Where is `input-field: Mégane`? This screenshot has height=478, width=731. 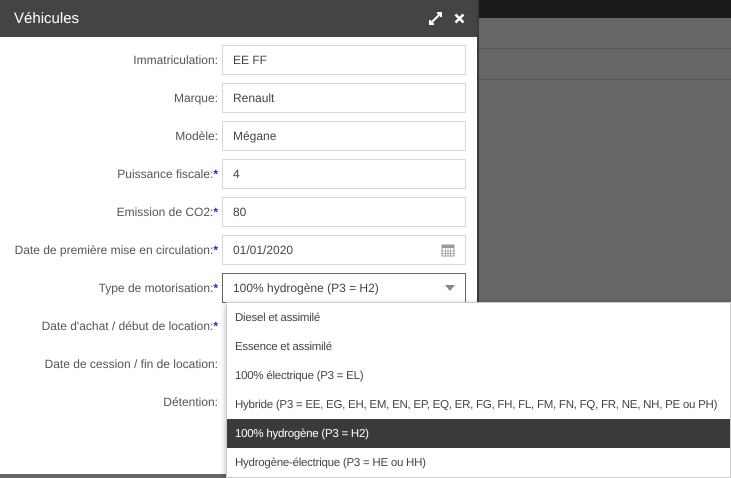 input-field: Mégane is located at coordinates (344, 136).